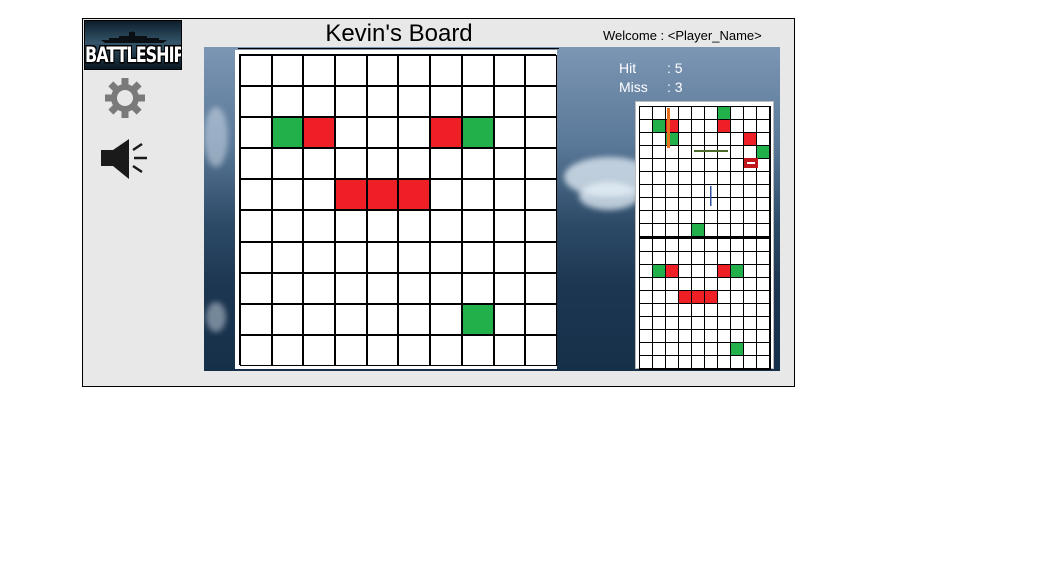  I want to click on settings-button, so click(125, 98).